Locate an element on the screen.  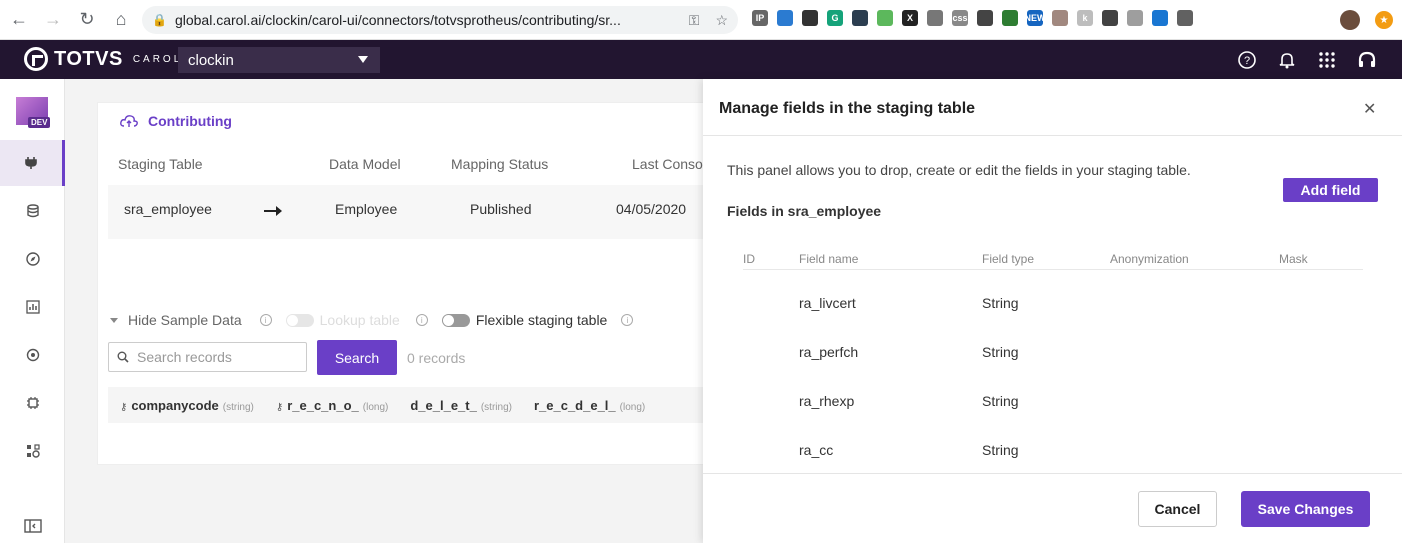
card-title: Contributing is located at coordinates (176, 121).